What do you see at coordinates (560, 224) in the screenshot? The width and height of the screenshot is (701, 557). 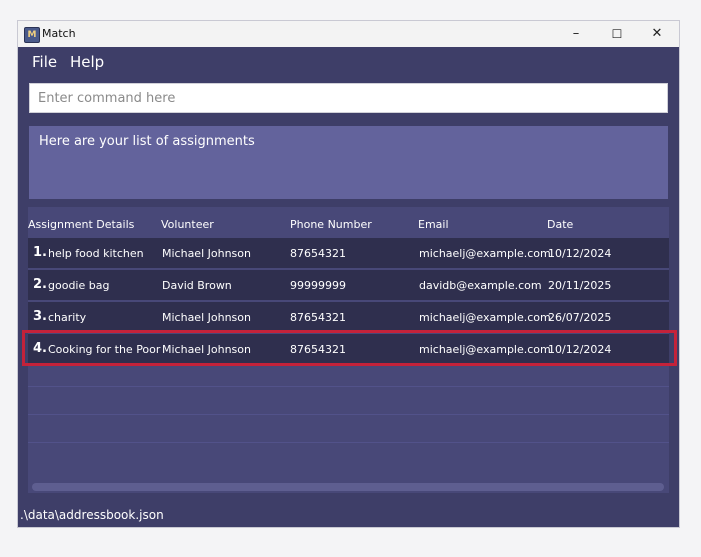 I see `header-date: Date` at bounding box center [560, 224].